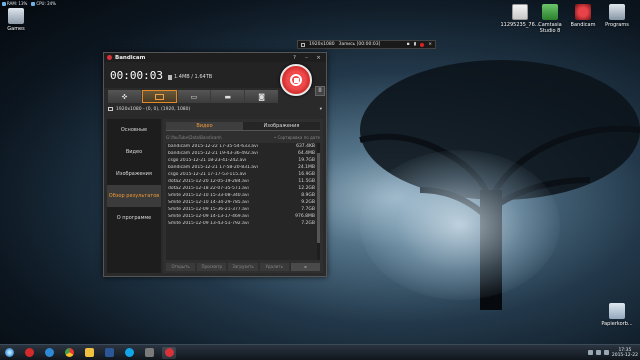  Describe the element at coordinates (306, 174) in the screenshot. I see `file-size: 16.9GB` at that location.